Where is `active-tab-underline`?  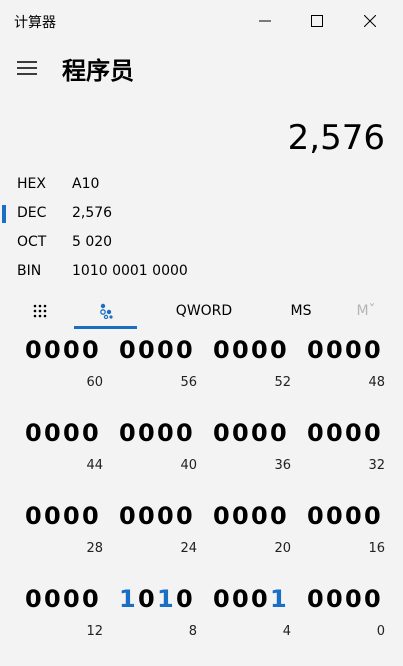 active-tab-underline is located at coordinates (105, 327).